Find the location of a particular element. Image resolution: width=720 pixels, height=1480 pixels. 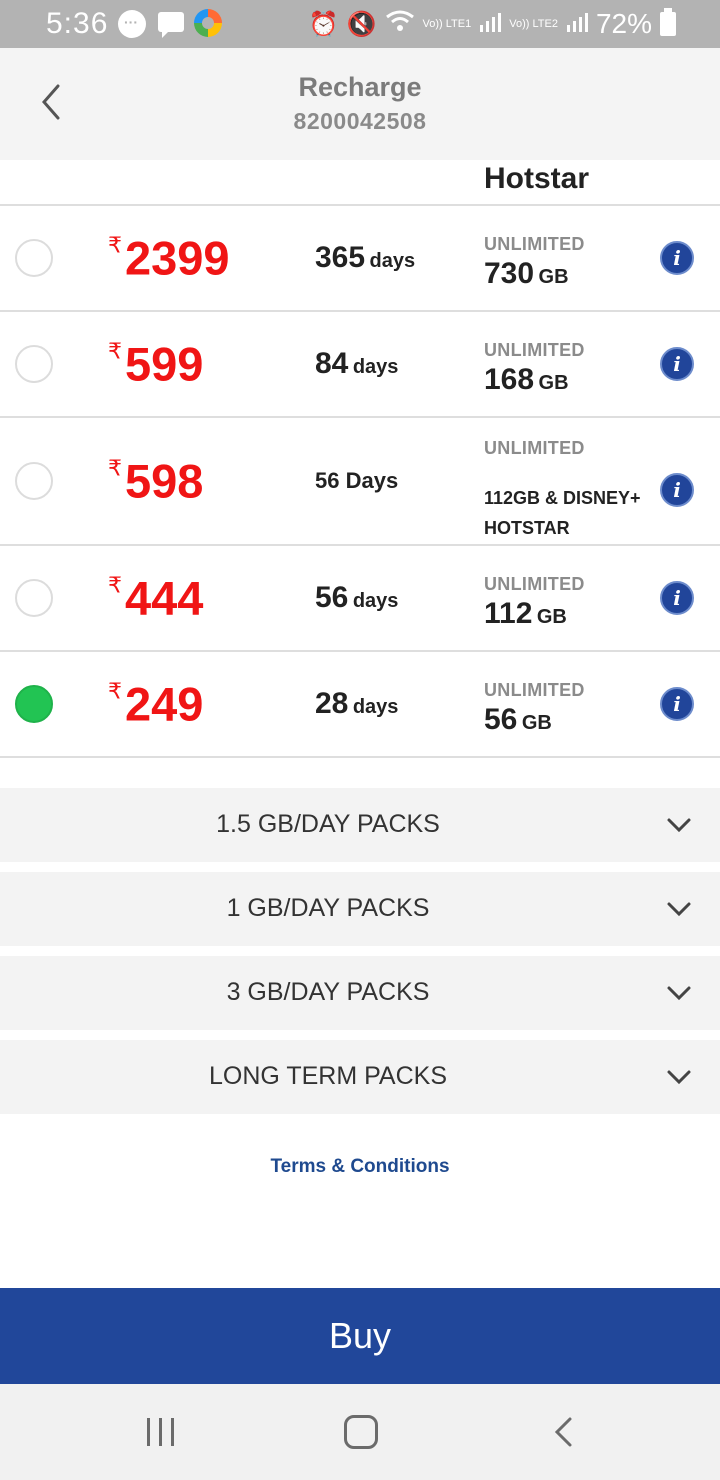

plan-price: ₹599 is located at coordinates (155, 364).